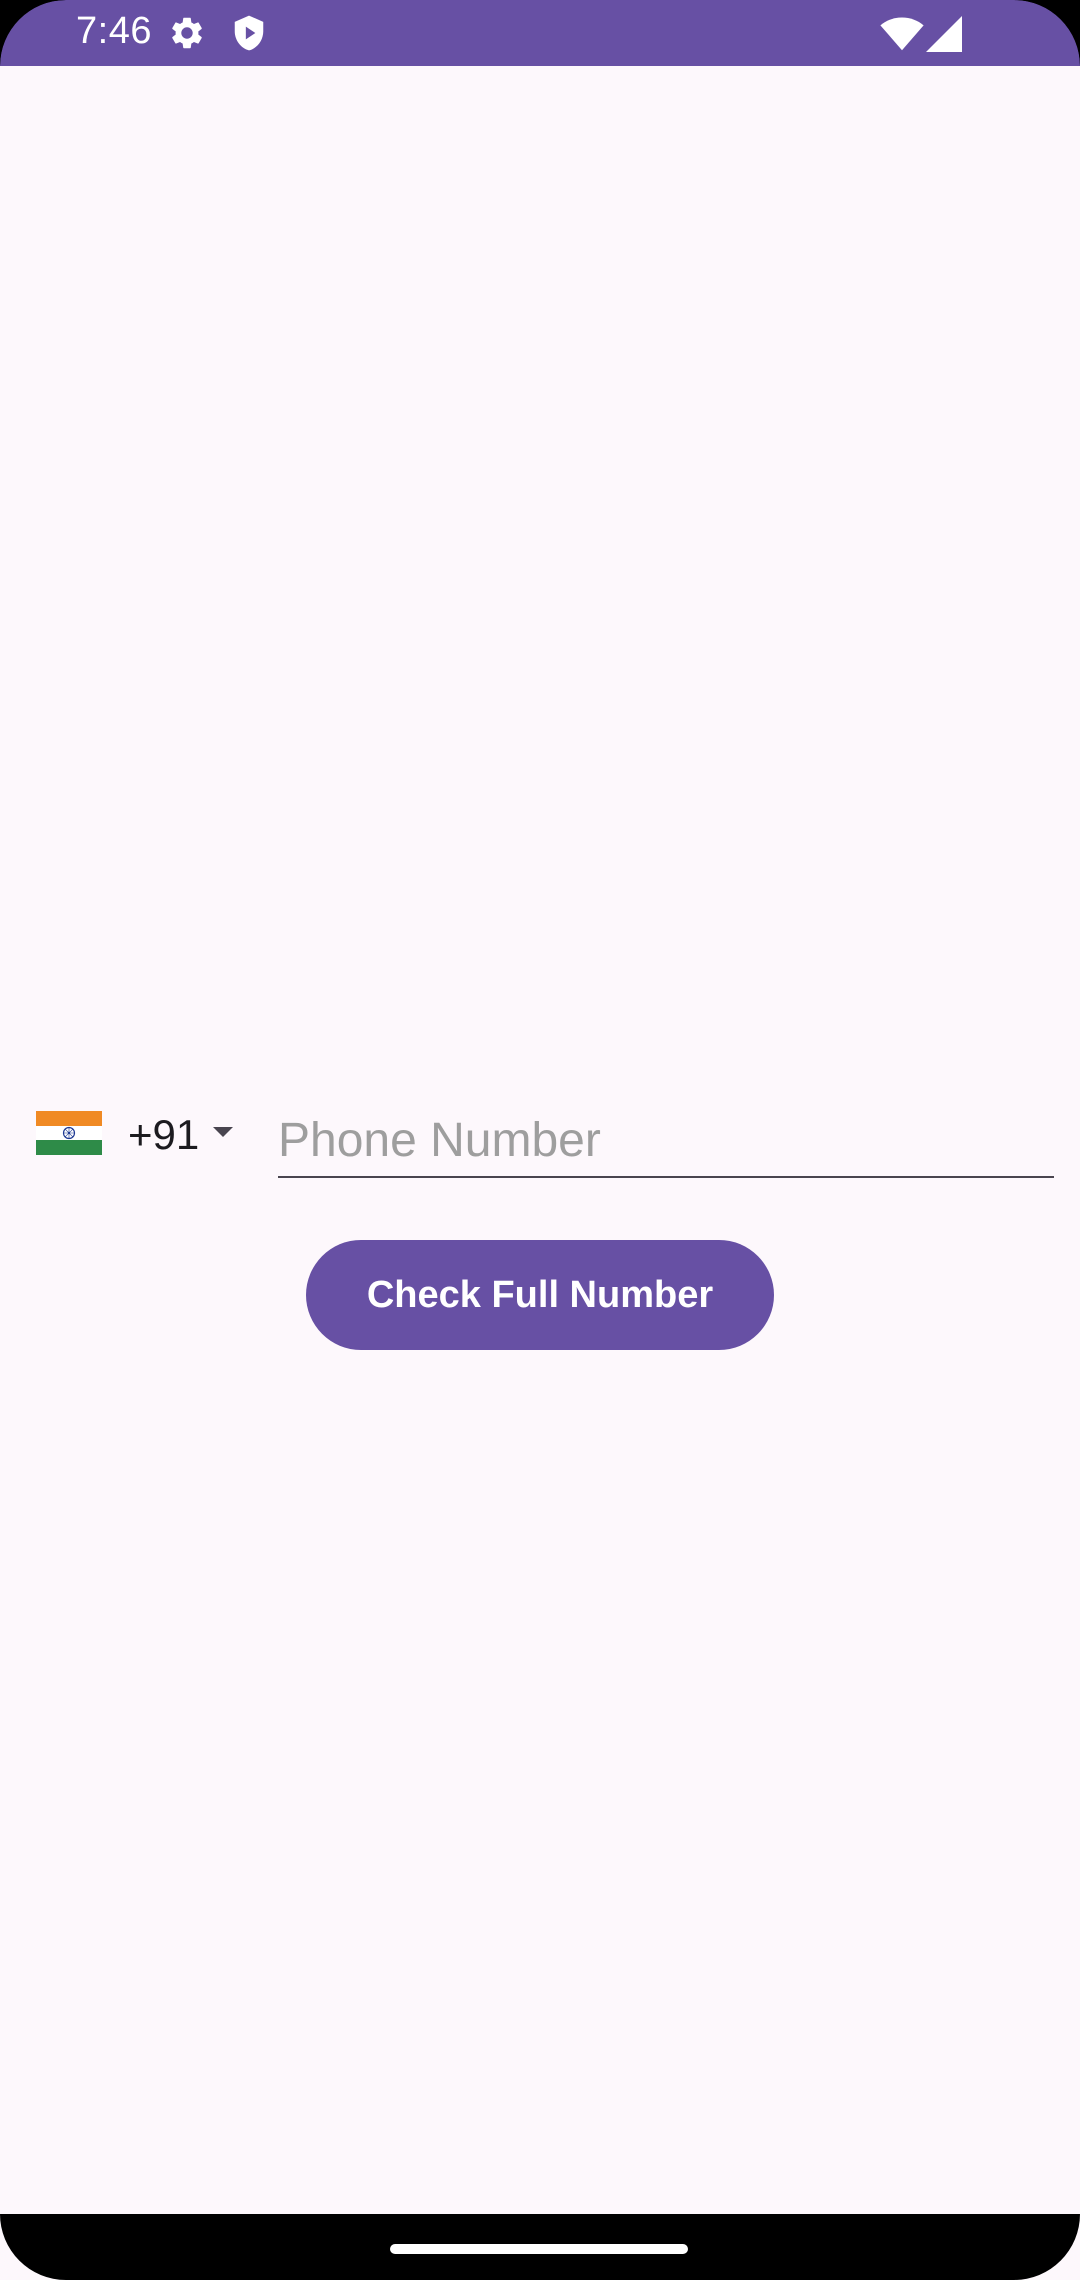 The image size is (1080, 2280). What do you see at coordinates (540, 33) in the screenshot?
I see `status-bar: 7:46` at bounding box center [540, 33].